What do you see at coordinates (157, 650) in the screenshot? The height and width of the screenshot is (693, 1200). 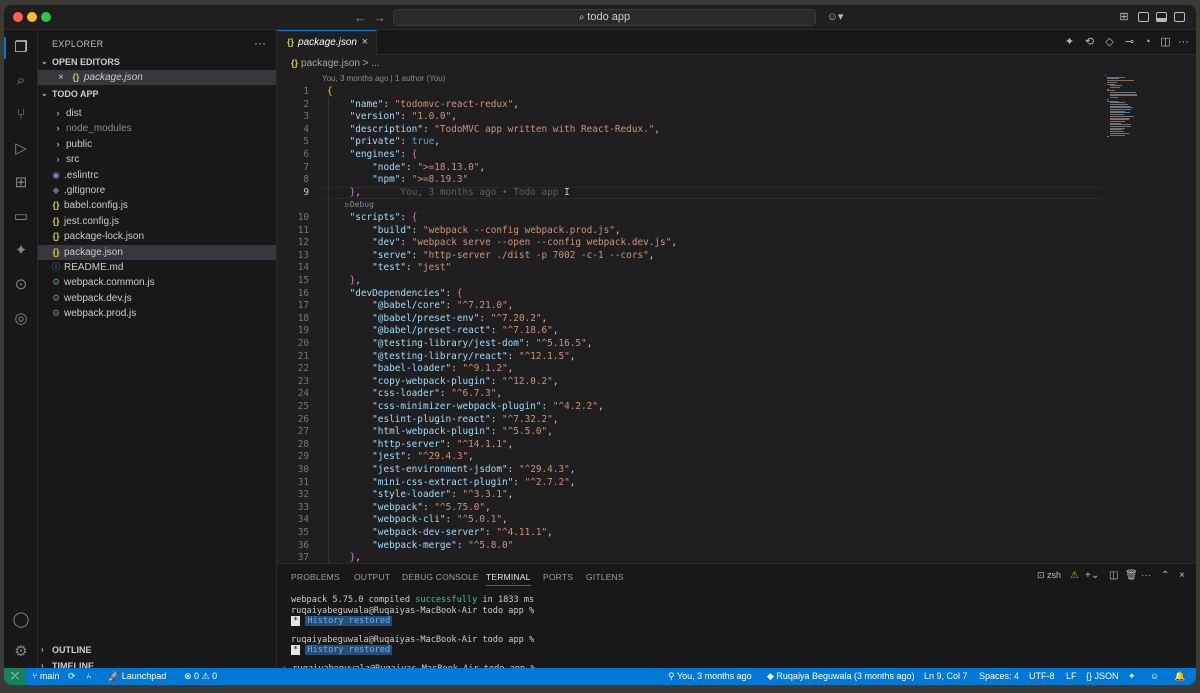 I see `outline-section: › OUTLINE` at bounding box center [157, 650].